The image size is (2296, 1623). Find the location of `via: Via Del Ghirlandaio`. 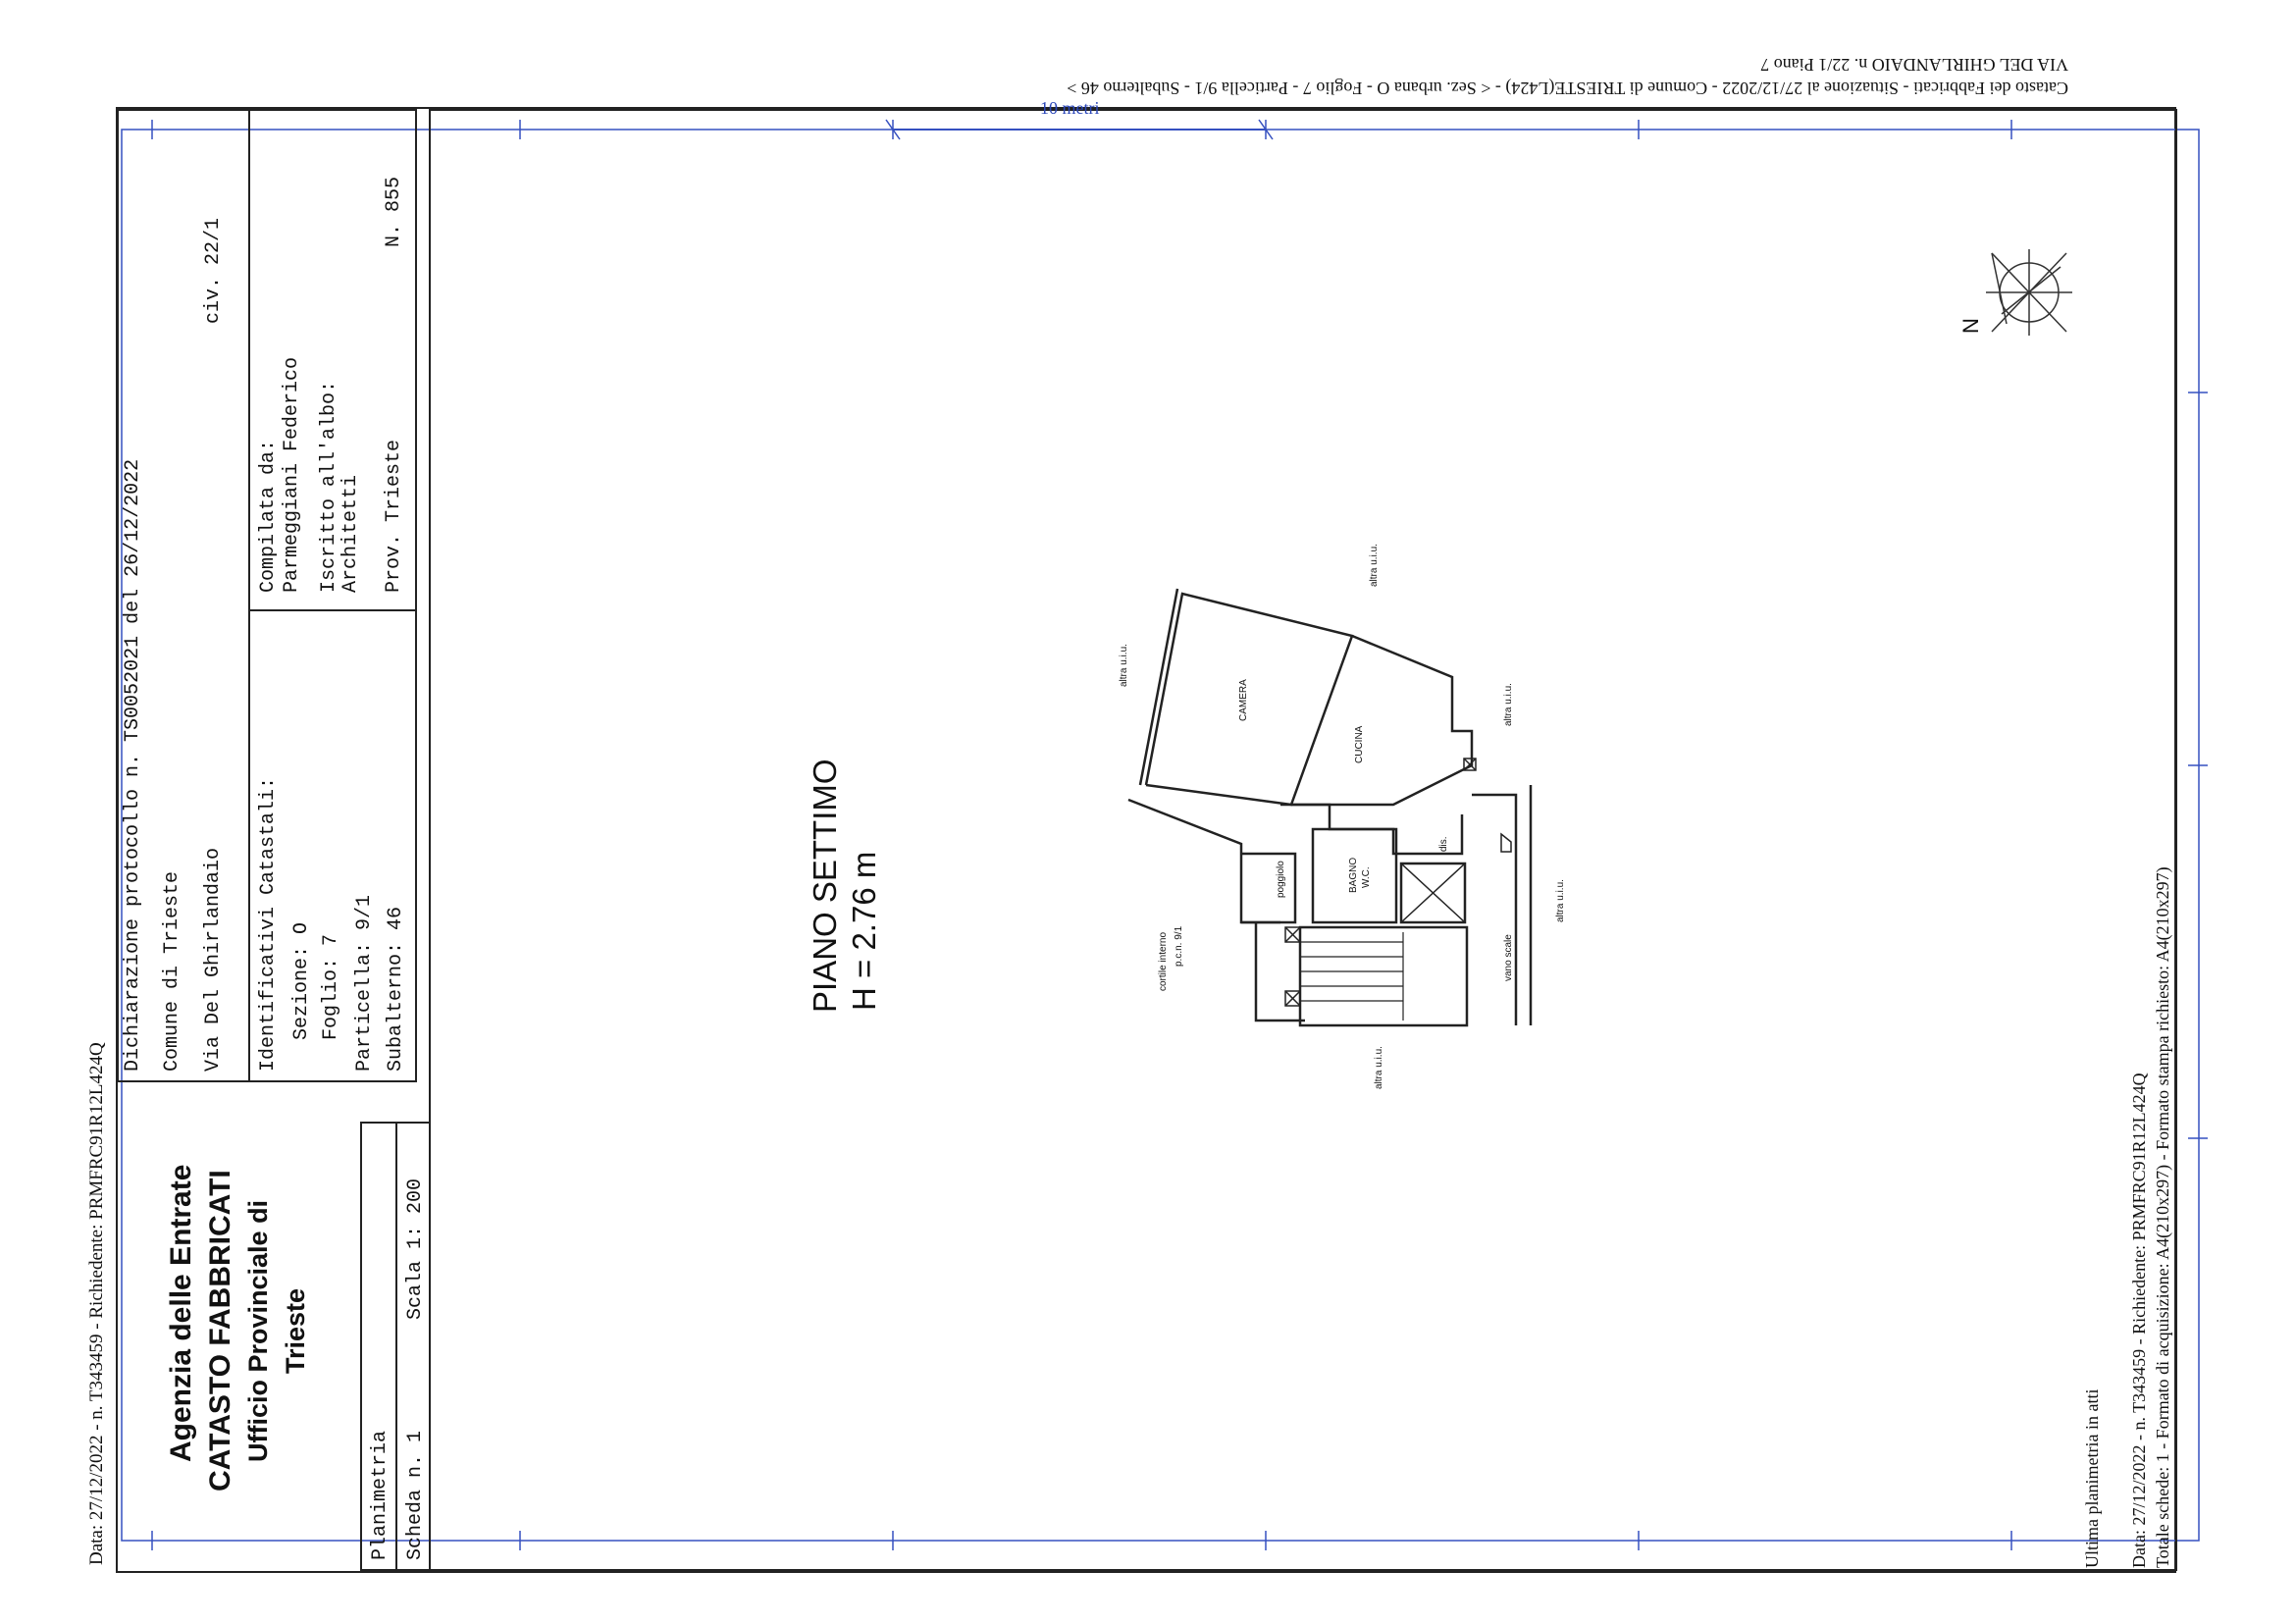

via: Via Del Ghirlandaio is located at coordinates (213, 959).